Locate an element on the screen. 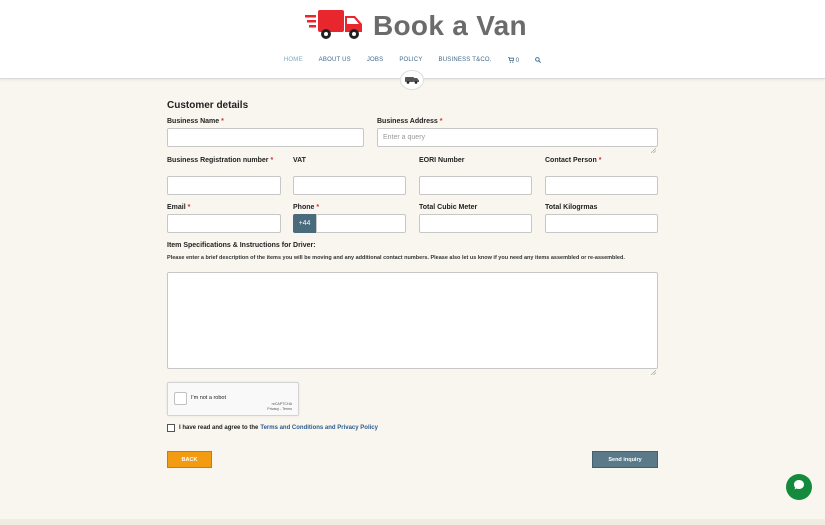 The width and height of the screenshot is (825, 525). phone-input is located at coordinates (361, 223).